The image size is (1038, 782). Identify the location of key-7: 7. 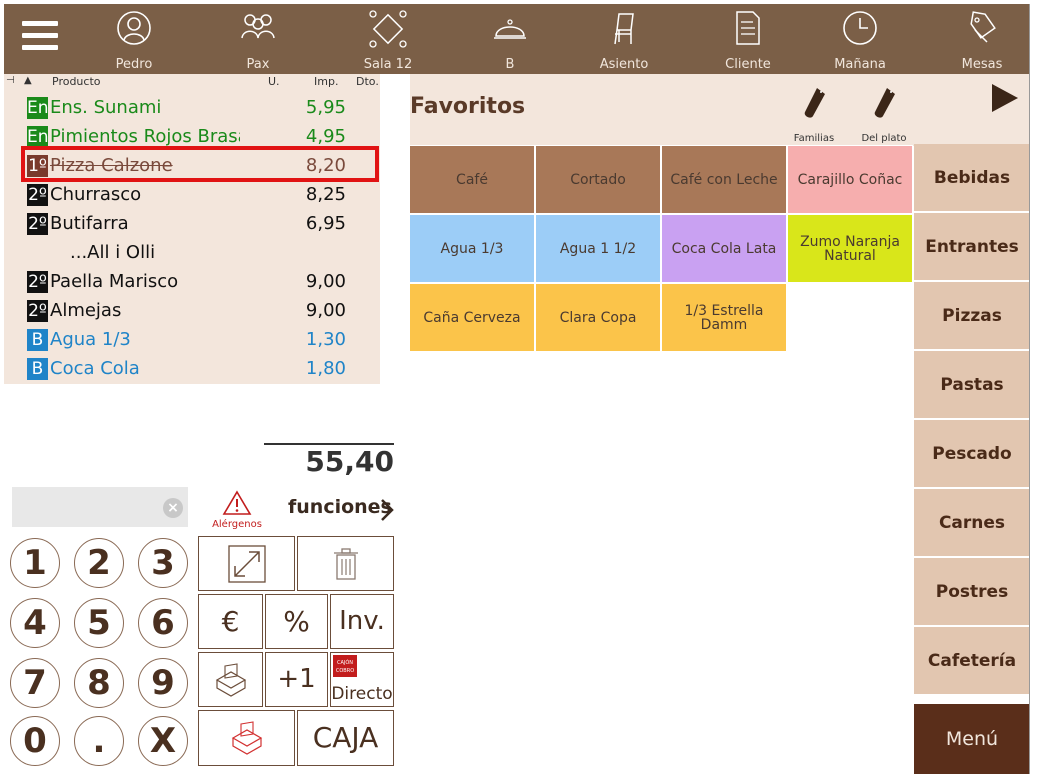
(35, 683).